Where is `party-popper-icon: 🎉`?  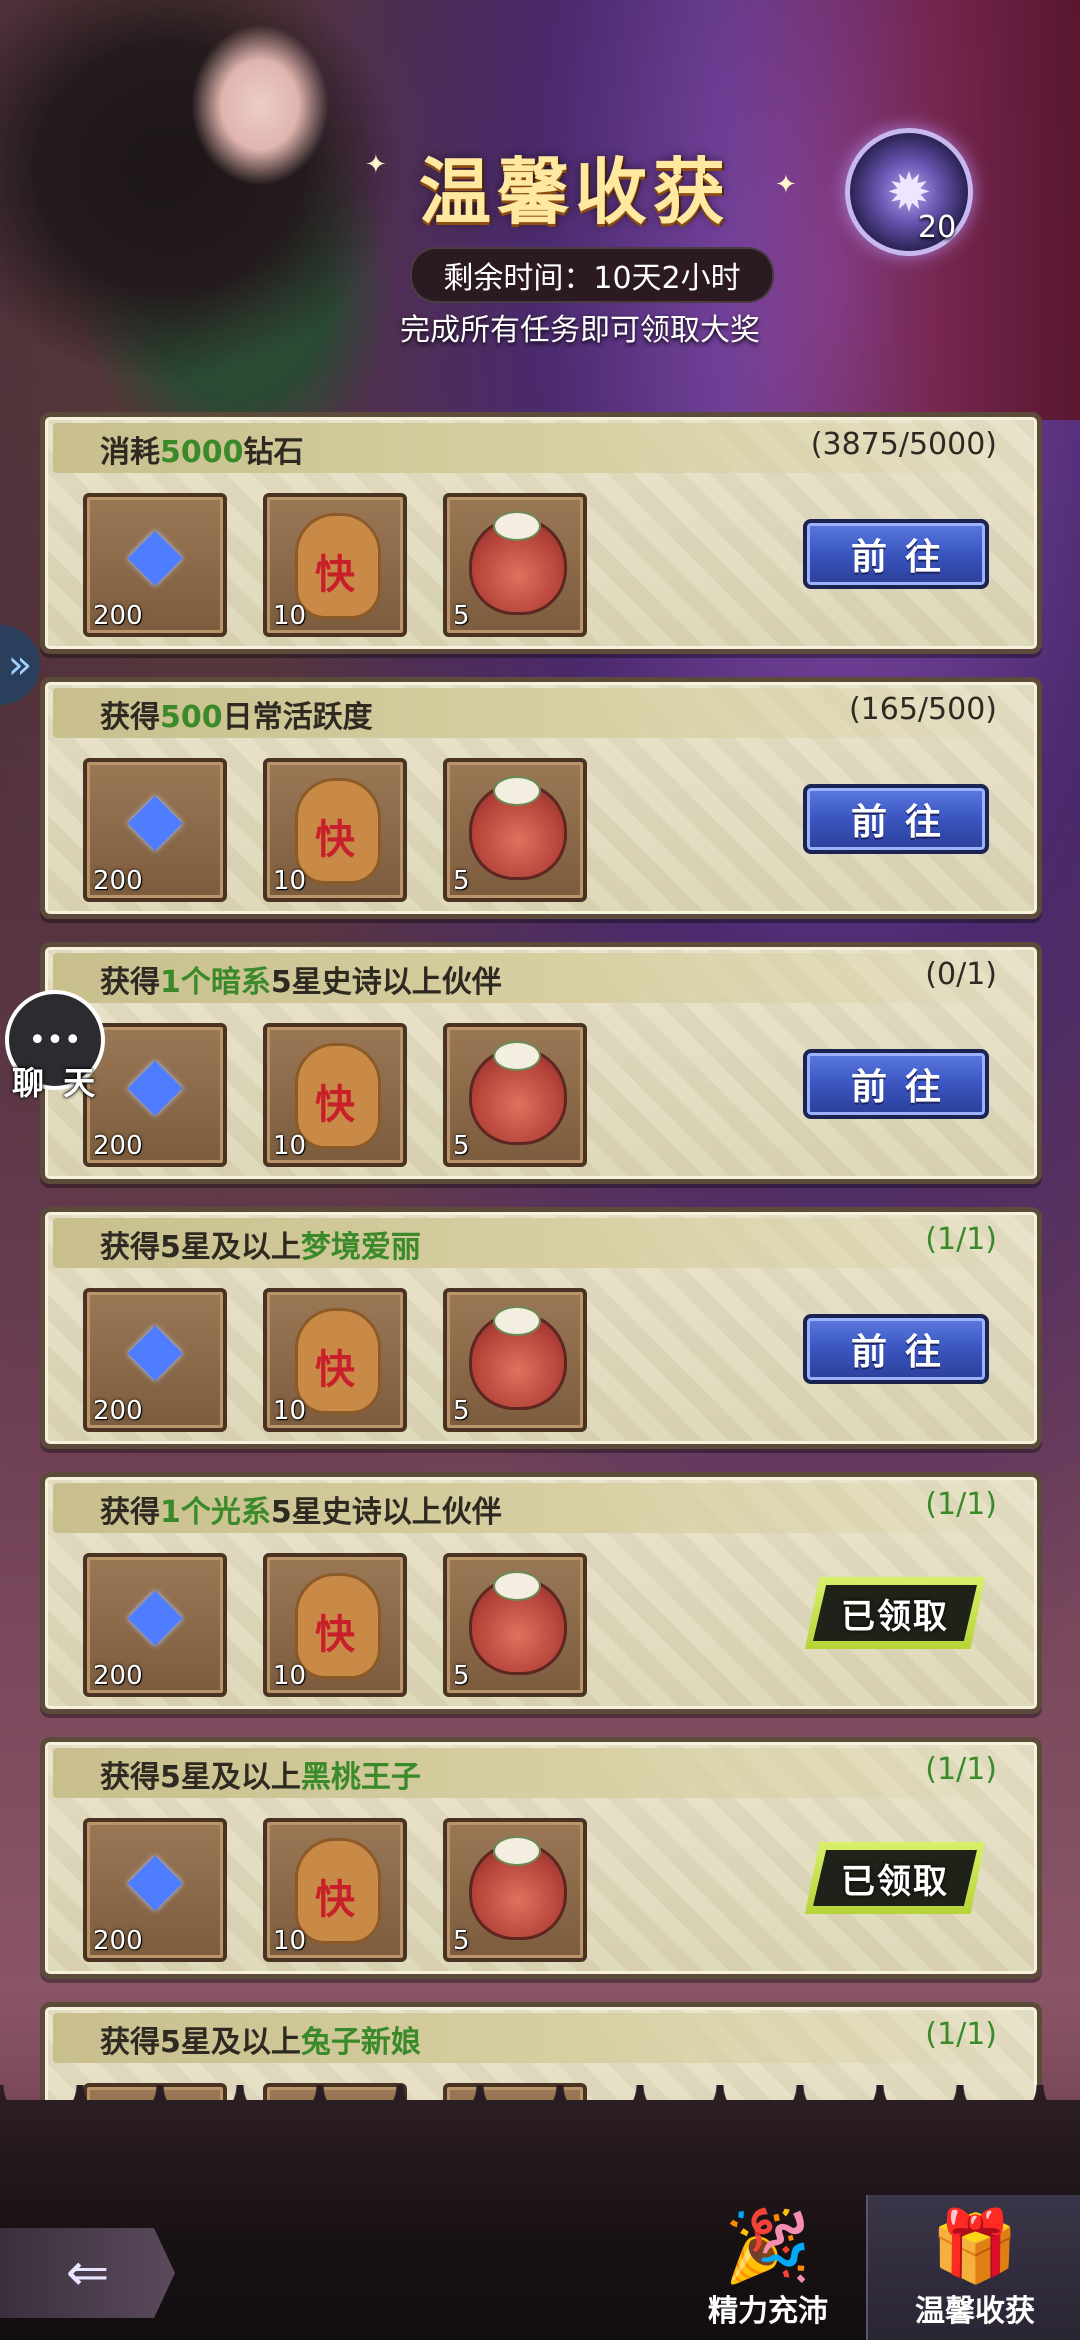 party-popper-icon: 🎉 is located at coordinates (768, 2246).